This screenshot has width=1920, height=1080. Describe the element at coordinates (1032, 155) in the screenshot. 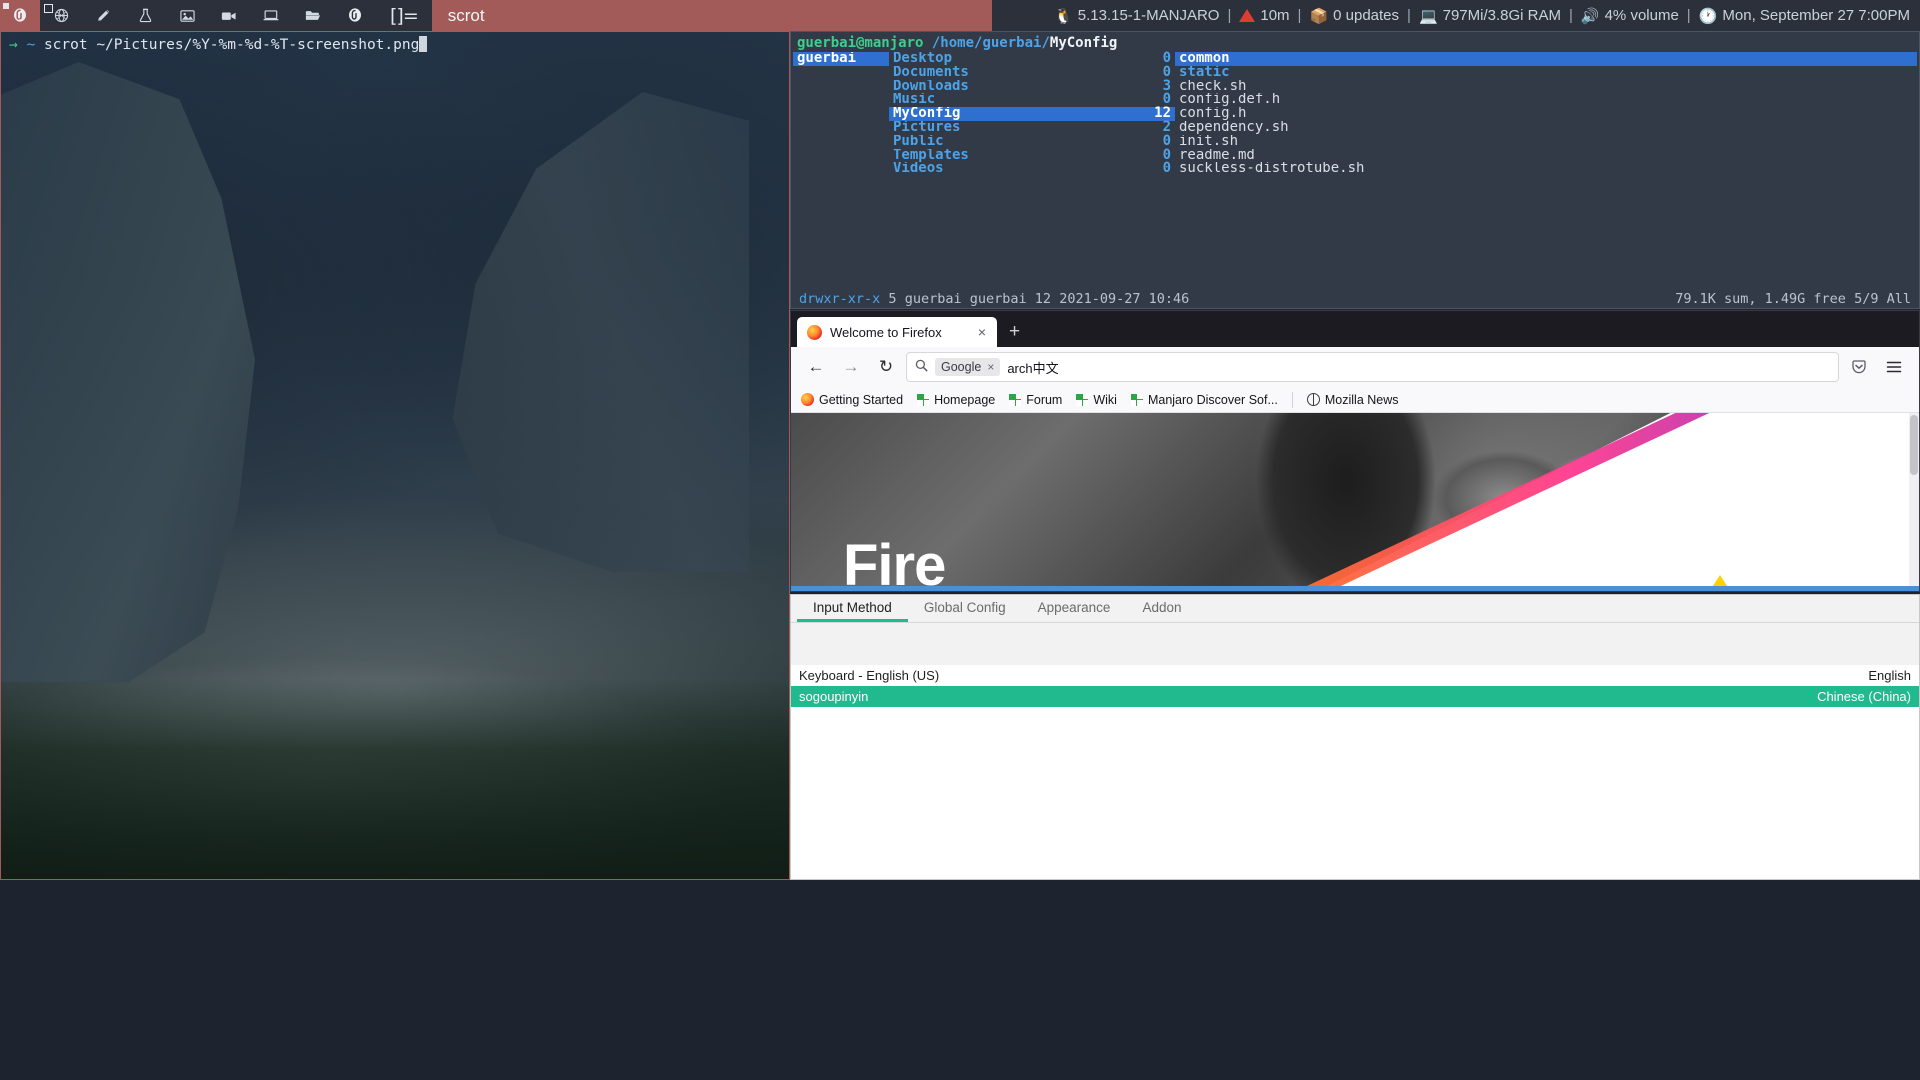

I see `ranger-item: Templates 0` at that location.